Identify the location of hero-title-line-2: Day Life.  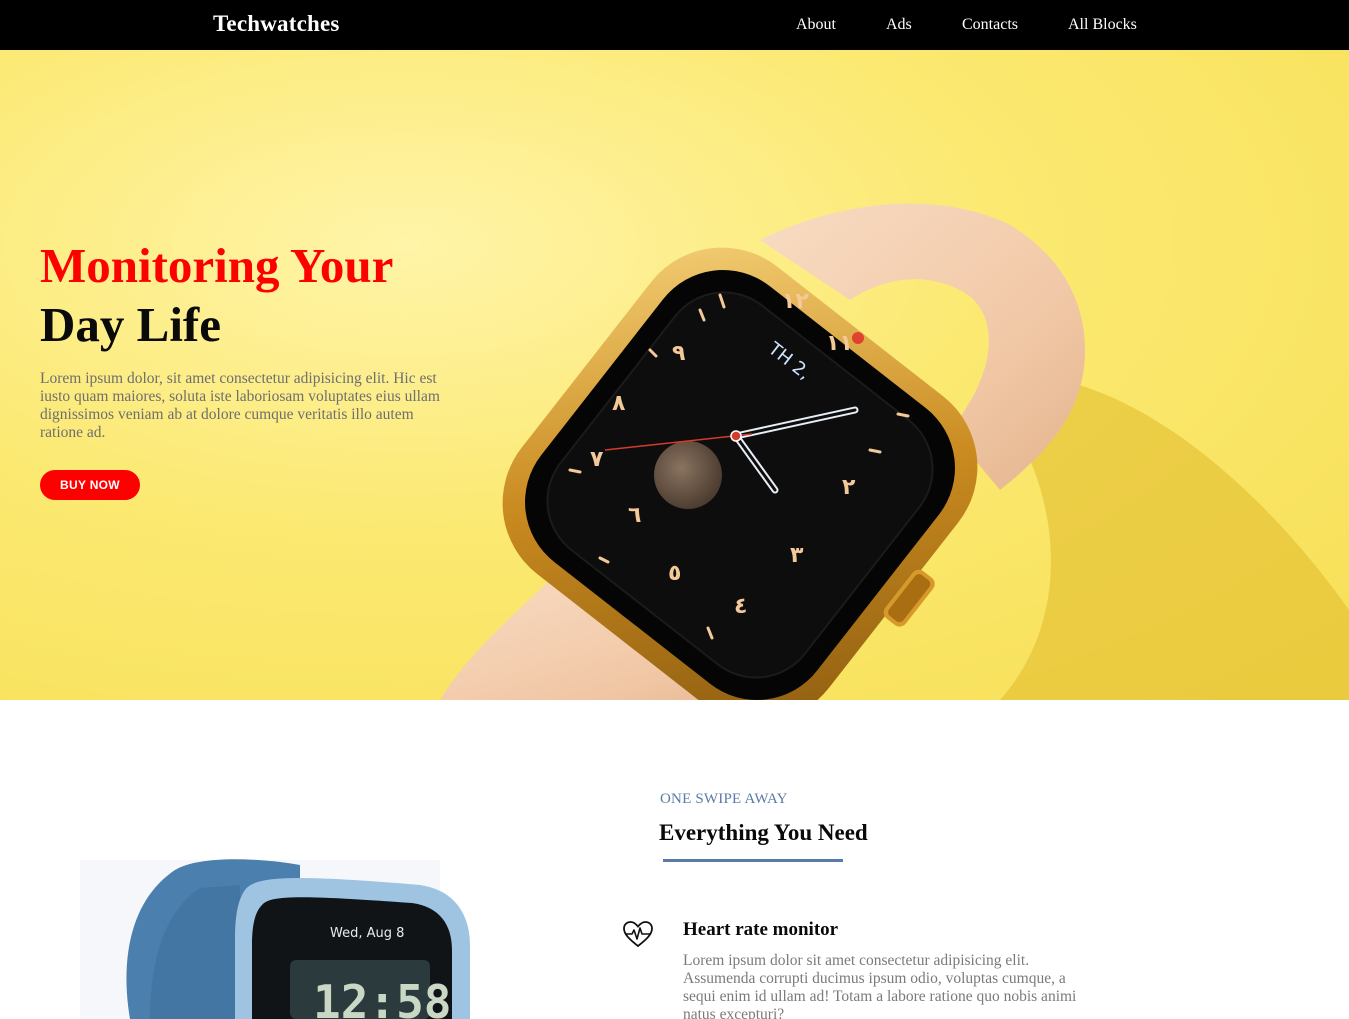
(130, 324).